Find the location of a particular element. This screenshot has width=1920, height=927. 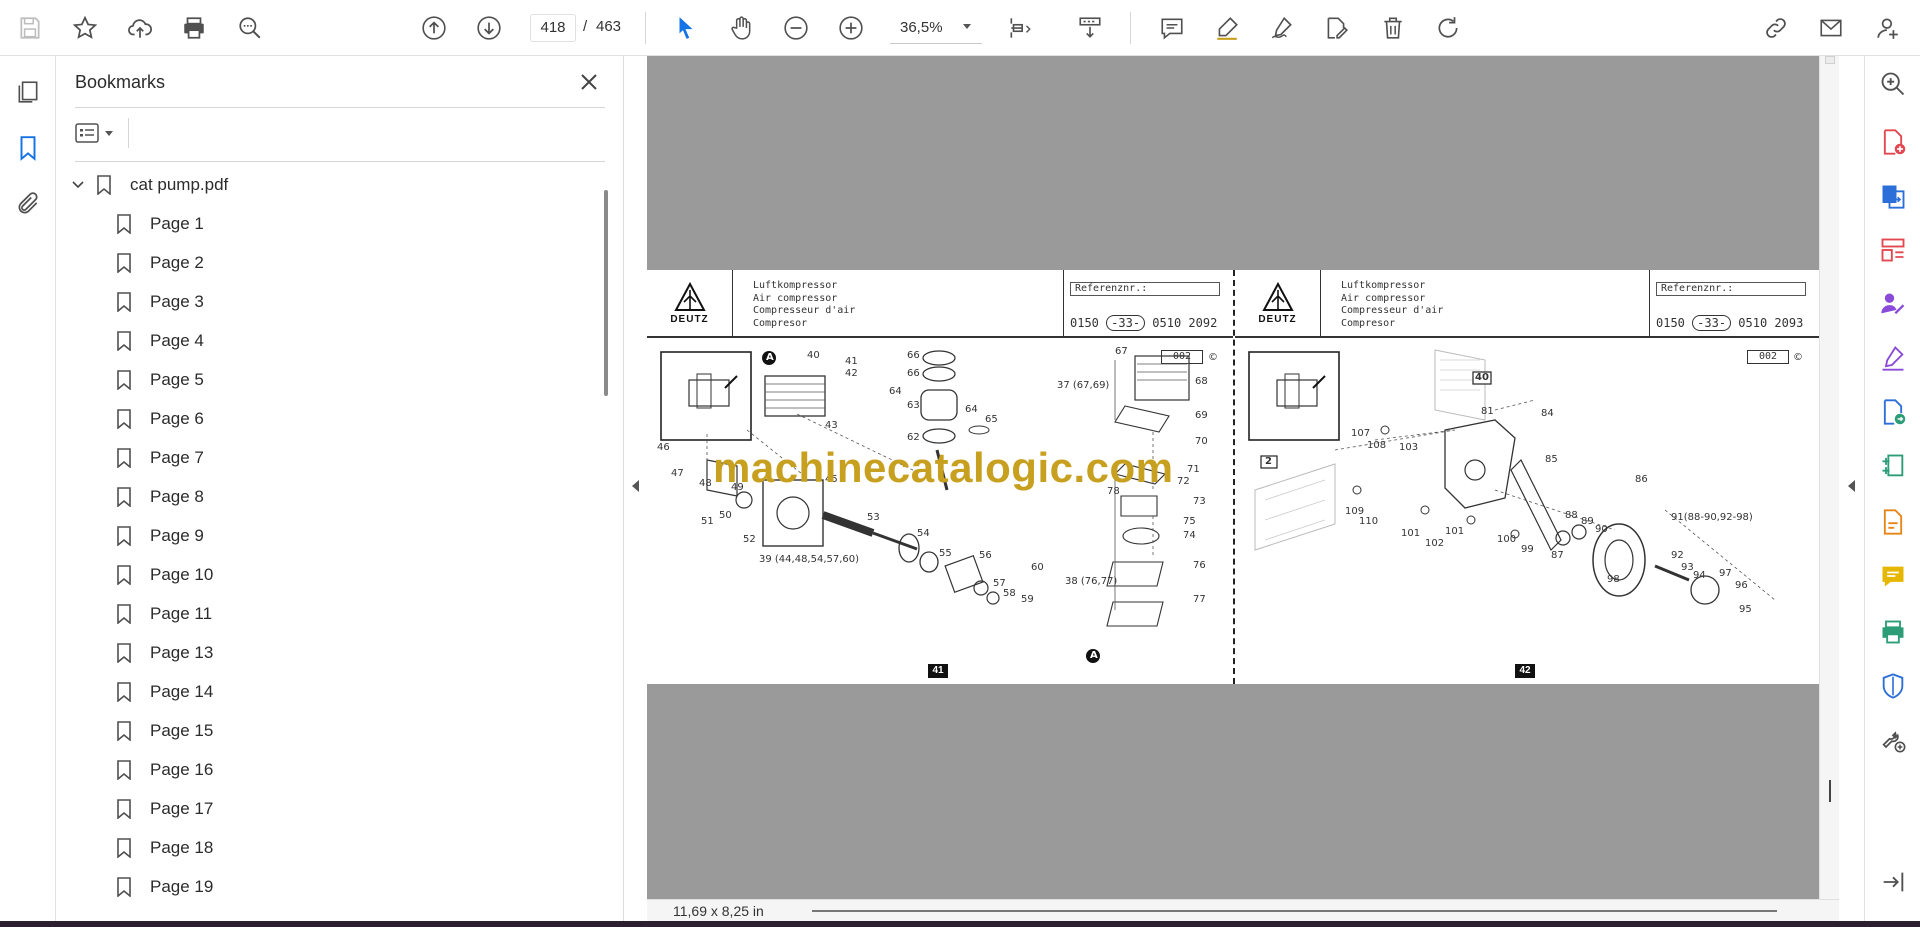

bookmarks-icon is located at coordinates (28, 148).